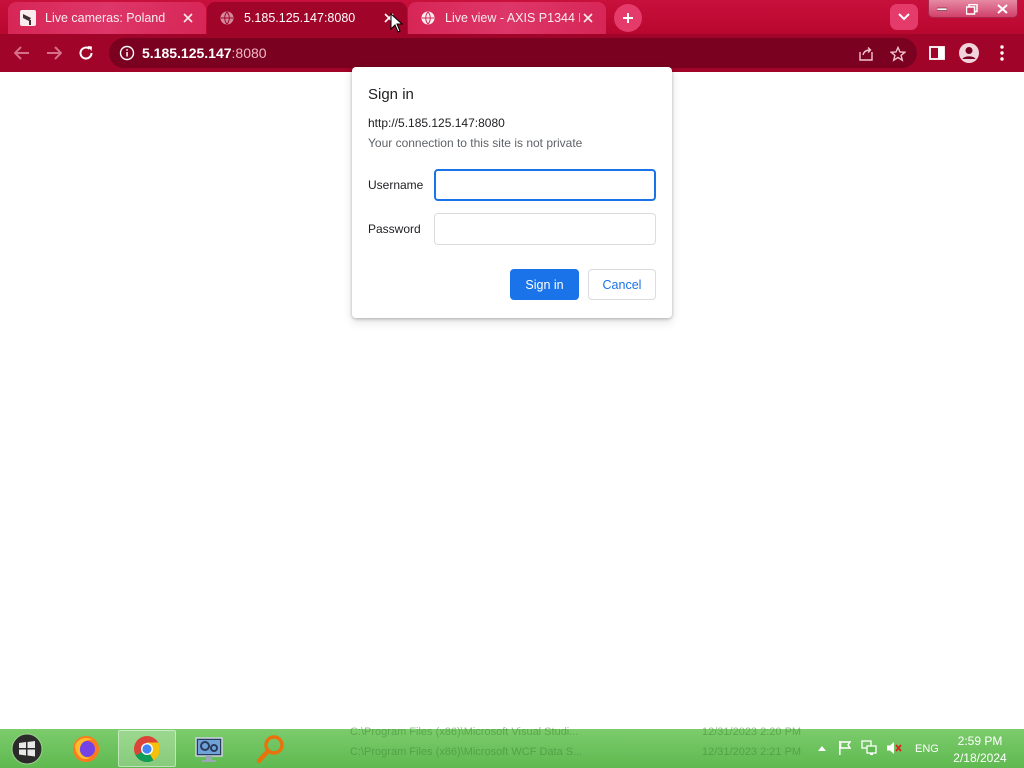 This screenshot has width=1024, height=768. What do you see at coordinates (752, 732) in the screenshot?
I see `background-window-date: 12/31/2023 2:20 PM` at bounding box center [752, 732].